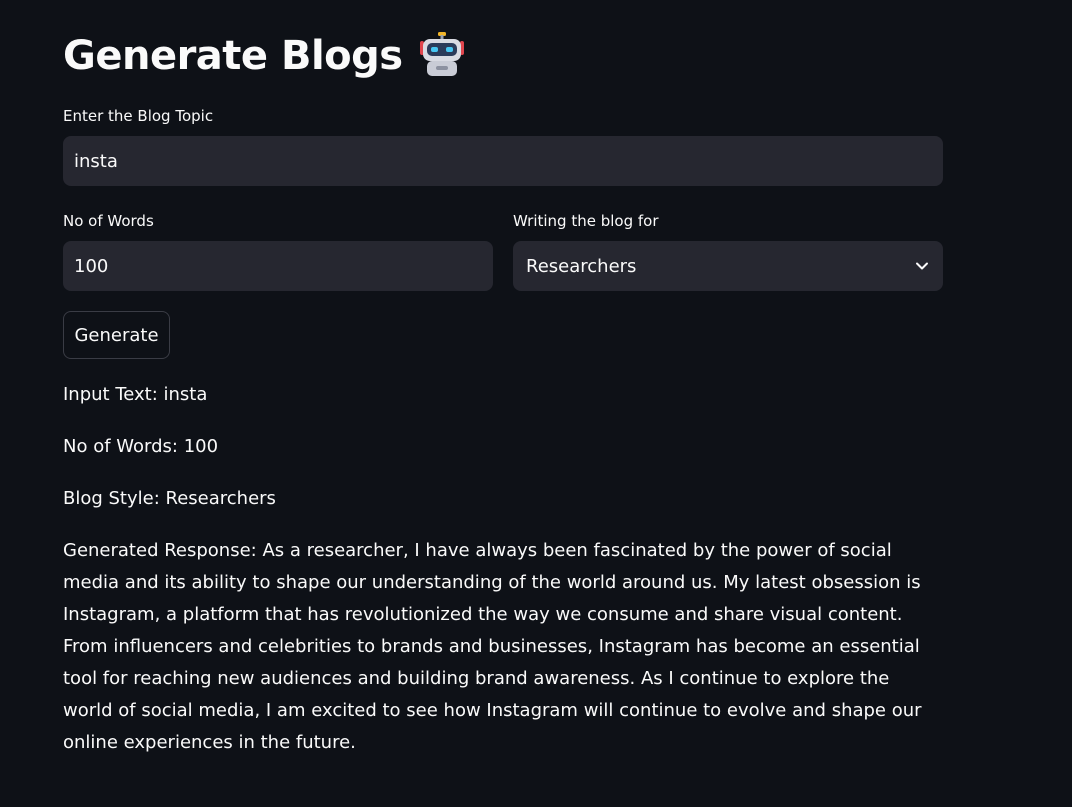 This screenshot has height=807, width=1072. I want to click on title-row: Generate Blogs, so click(265, 56).